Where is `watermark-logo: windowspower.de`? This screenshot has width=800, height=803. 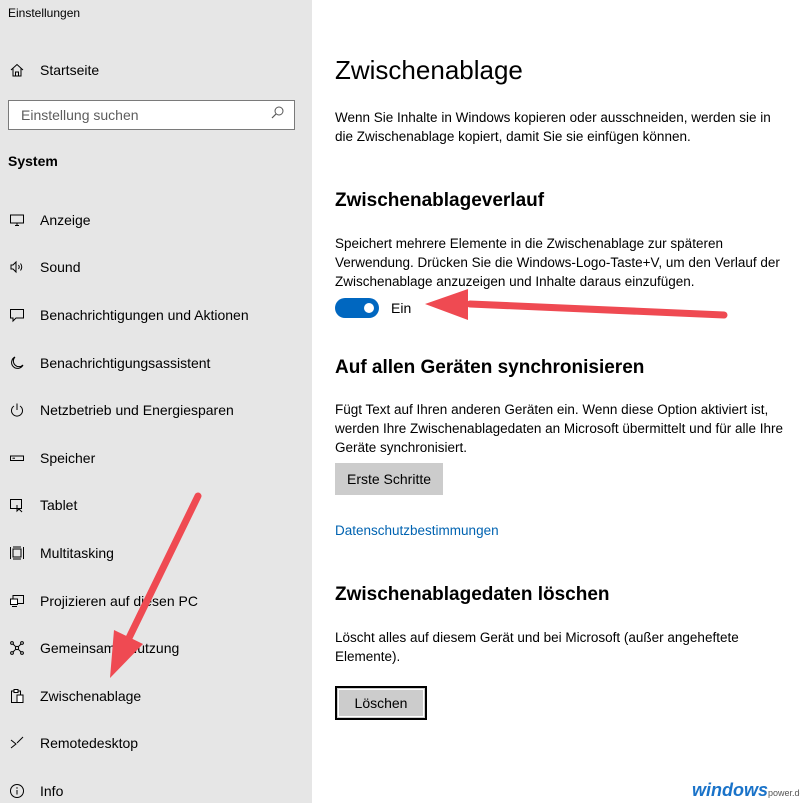 watermark-logo: windowspower.de is located at coordinates (746, 790).